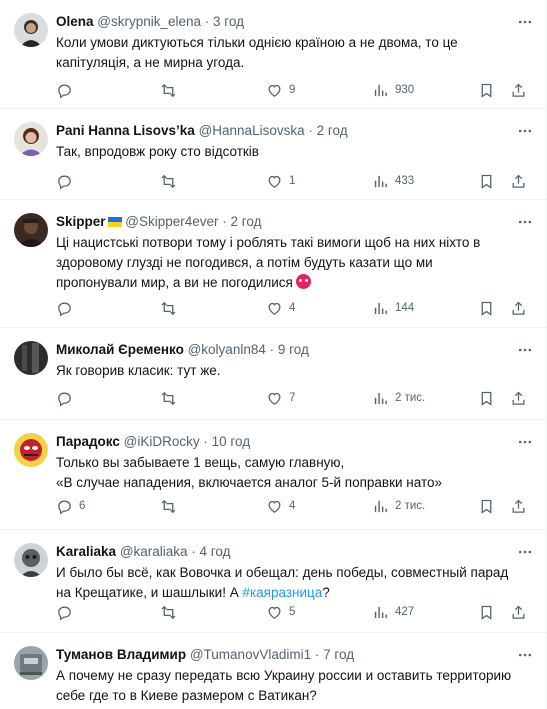 This screenshot has width=547, height=709. Describe the element at coordinates (393, 90) in the screenshot. I see `views-button: 930` at that location.